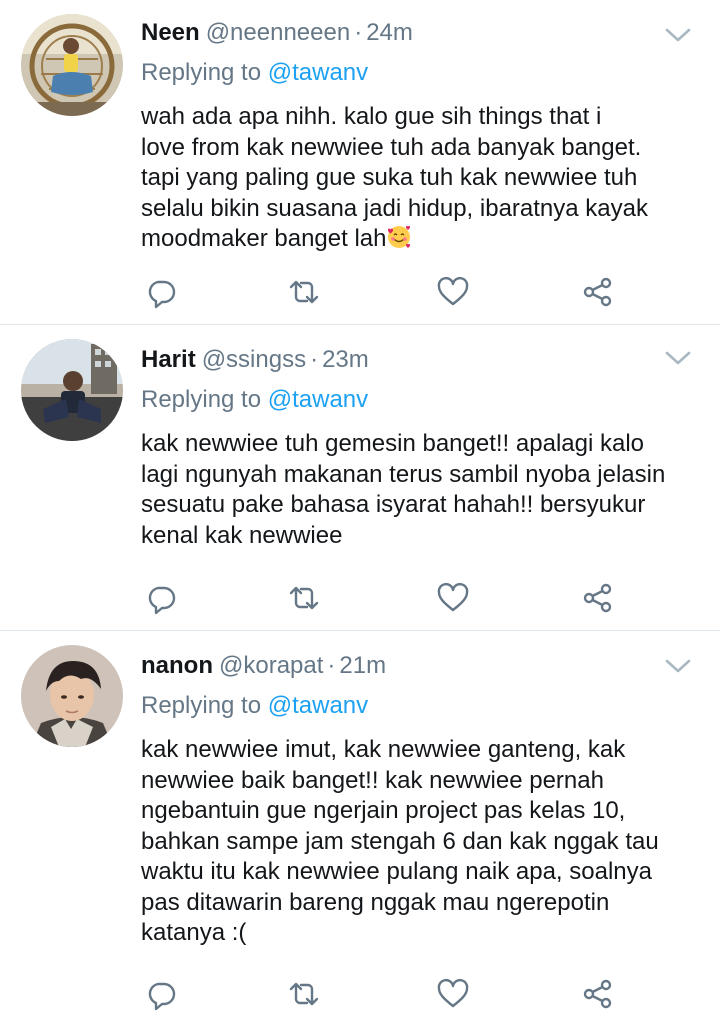 This screenshot has width=720, height=1026. Describe the element at coordinates (168, 359) in the screenshot. I see `display-name: Harit` at that location.